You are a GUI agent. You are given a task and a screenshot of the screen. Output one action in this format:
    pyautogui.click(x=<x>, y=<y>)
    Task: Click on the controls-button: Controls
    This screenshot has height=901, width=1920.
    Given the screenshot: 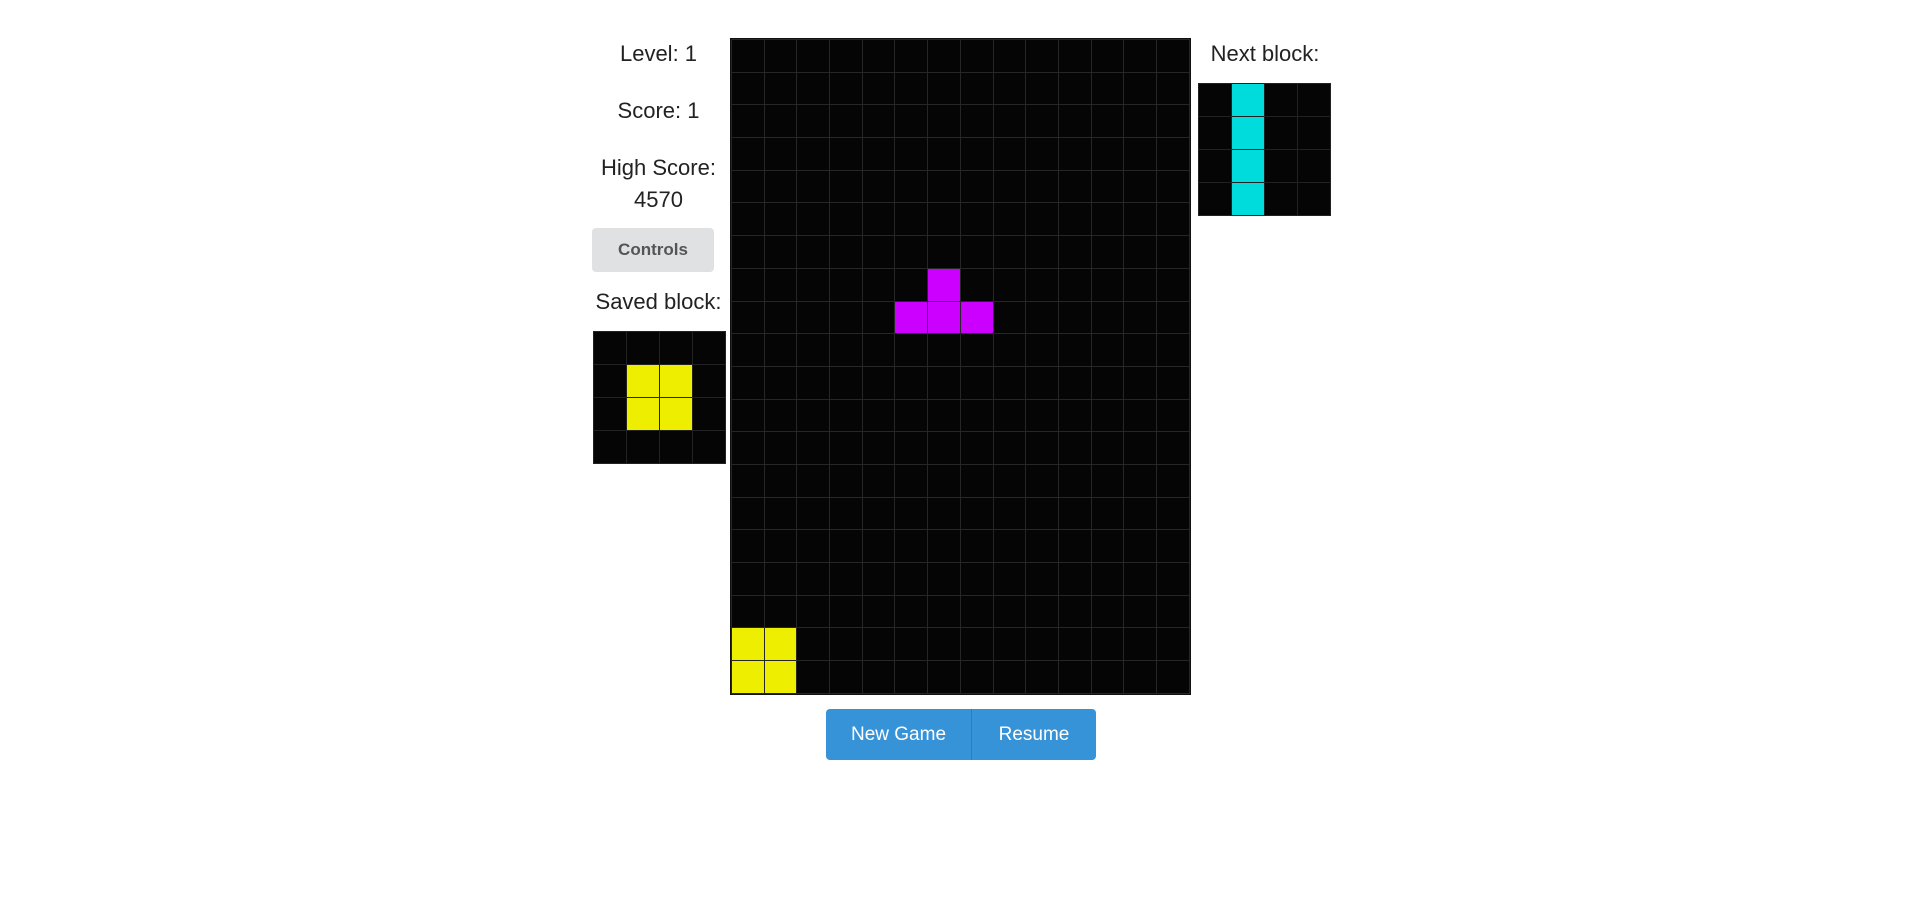 What is the action you would take?
    pyautogui.click(x=653, y=250)
    